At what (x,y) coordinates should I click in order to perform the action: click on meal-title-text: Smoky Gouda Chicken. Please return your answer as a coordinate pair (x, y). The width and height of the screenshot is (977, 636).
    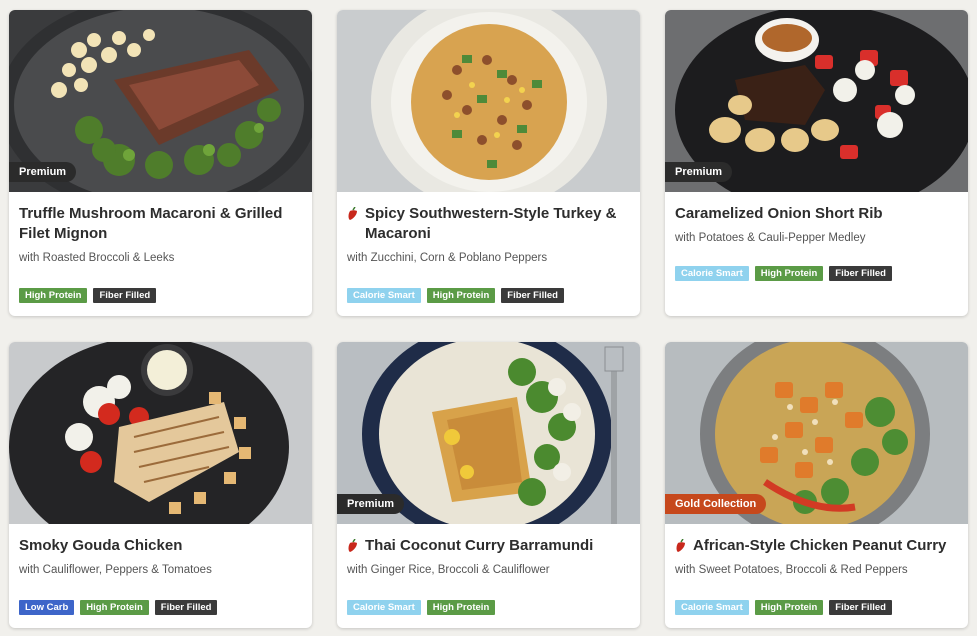
    Looking at the image, I should click on (101, 545).